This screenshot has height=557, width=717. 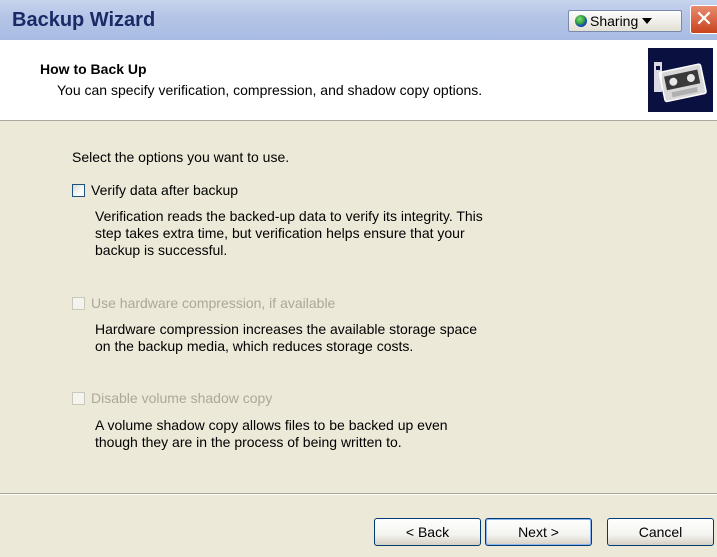 What do you see at coordinates (581, 21) in the screenshot?
I see `globe-icon` at bounding box center [581, 21].